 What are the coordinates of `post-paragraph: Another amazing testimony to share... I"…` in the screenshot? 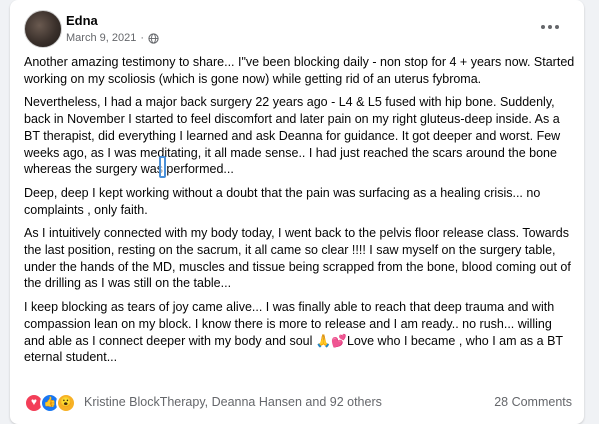 It's located at (299, 70).